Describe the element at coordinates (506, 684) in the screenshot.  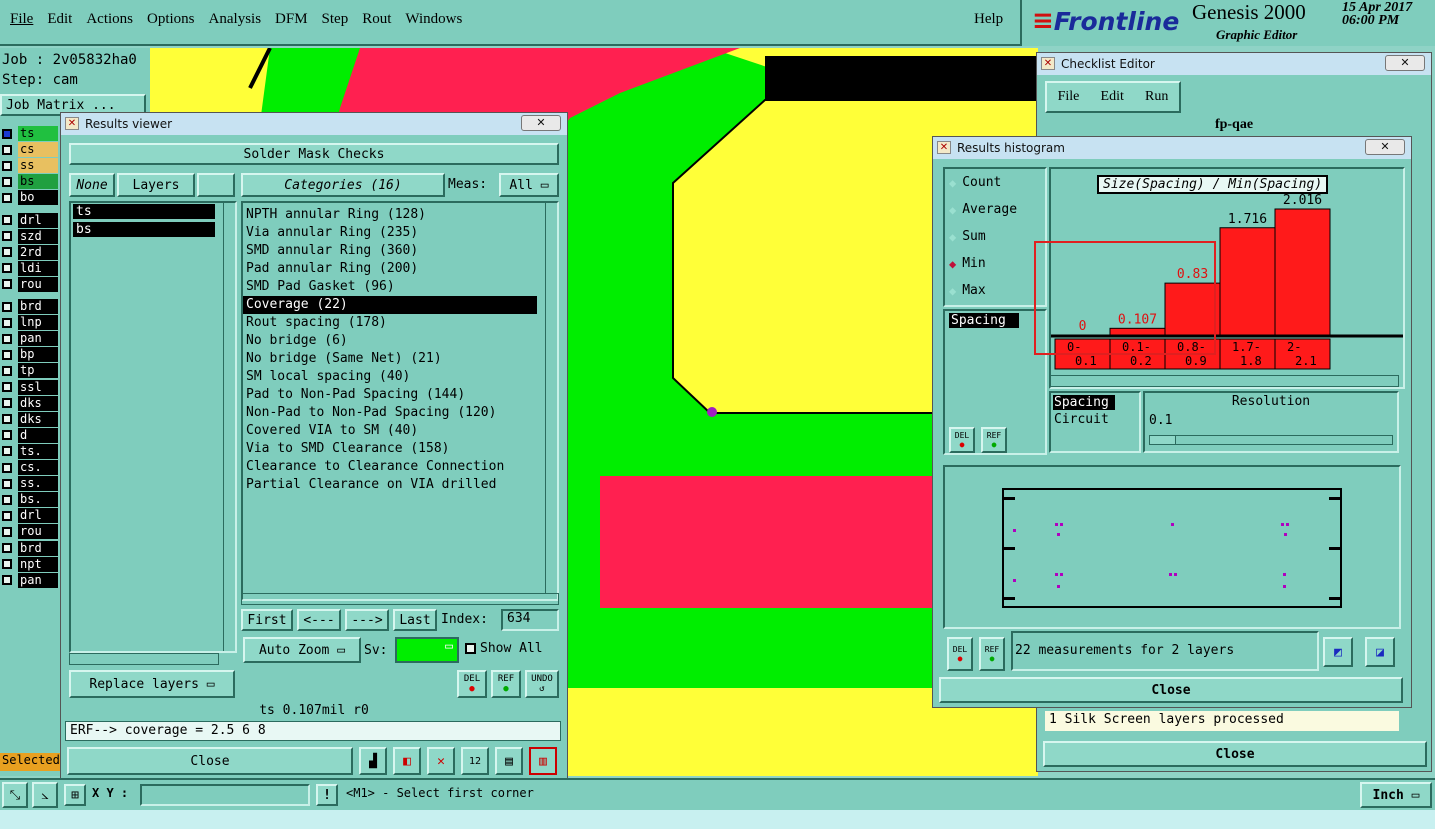
I see `ref-button: REF ●` at that location.